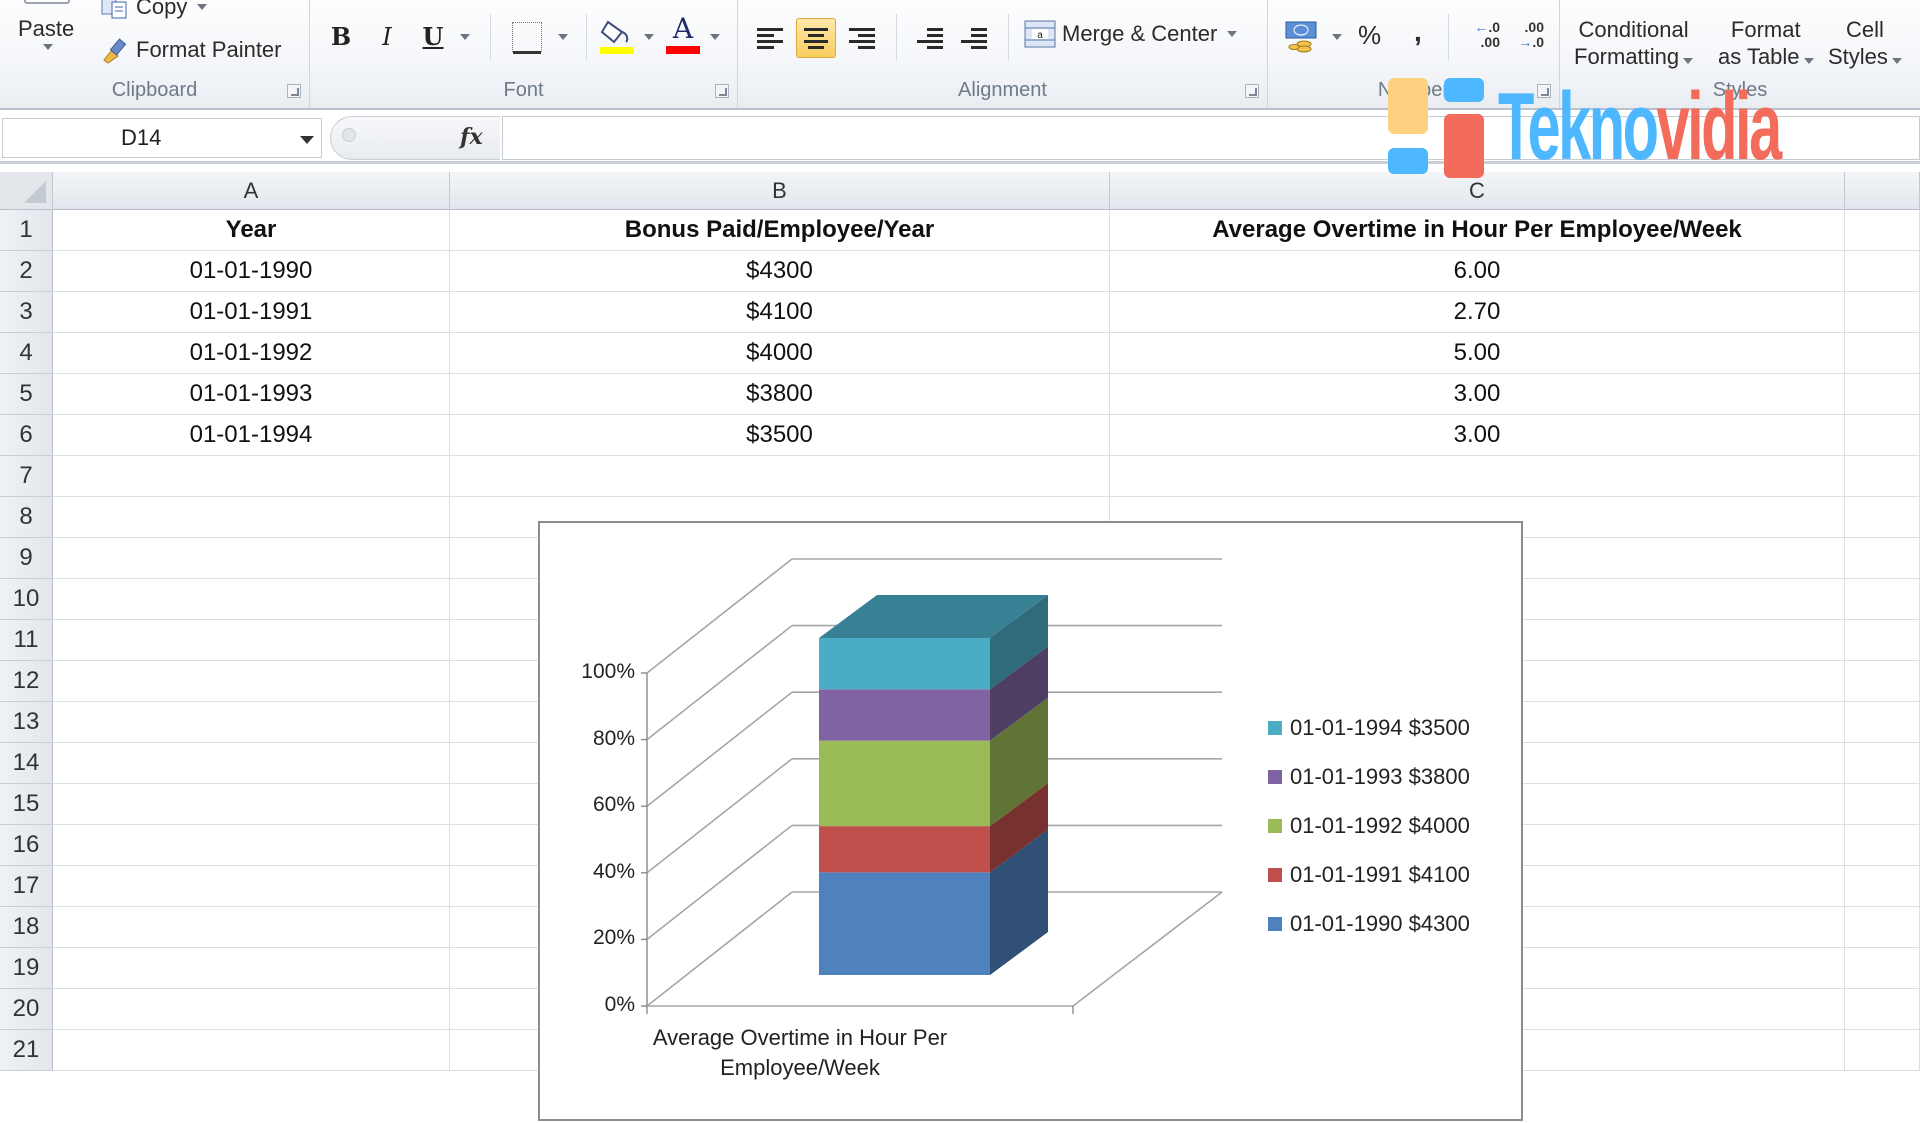 This screenshot has width=1920, height=1123. Describe the element at coordinates (527, 38) in the screenshot. I see `borders-icon` at that location.